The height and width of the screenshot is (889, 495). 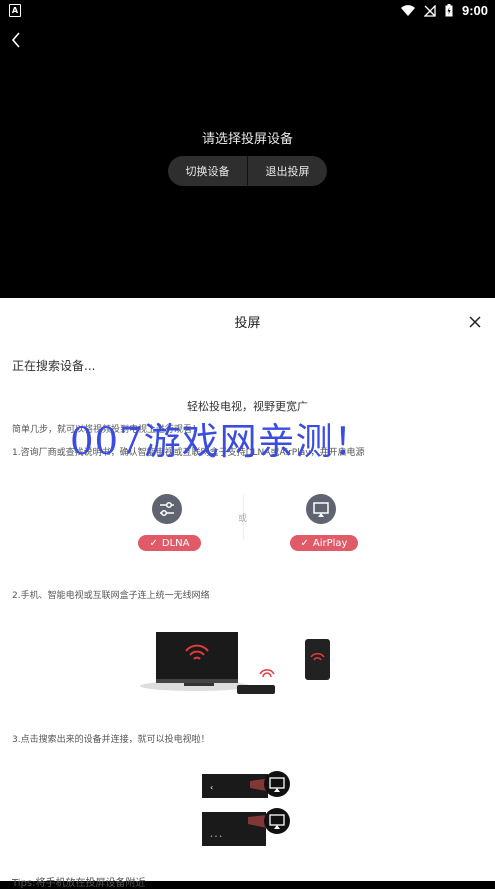 What do you see at coordinates (474, 10) in the screenshot?
I see `status-time: 9:00` at bounding box center [474, 10].